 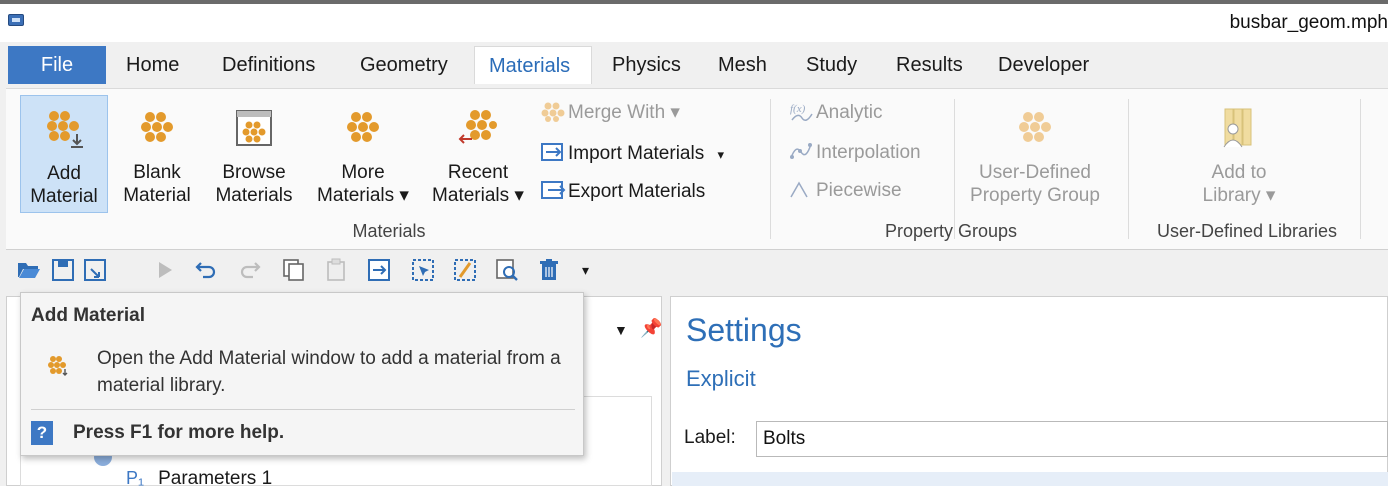 I want to click on pin-icon: 📌, so click(x=651, y=328).